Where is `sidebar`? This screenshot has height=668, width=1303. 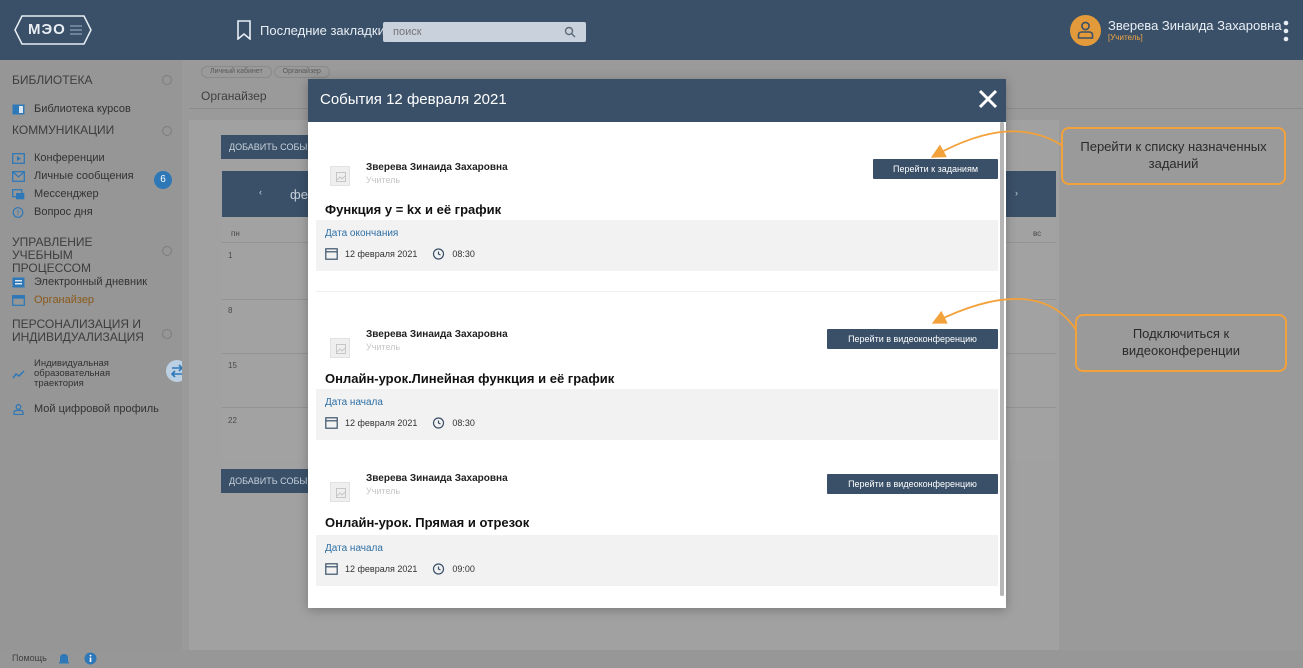 sidebar is located at coordinates (91, 355).